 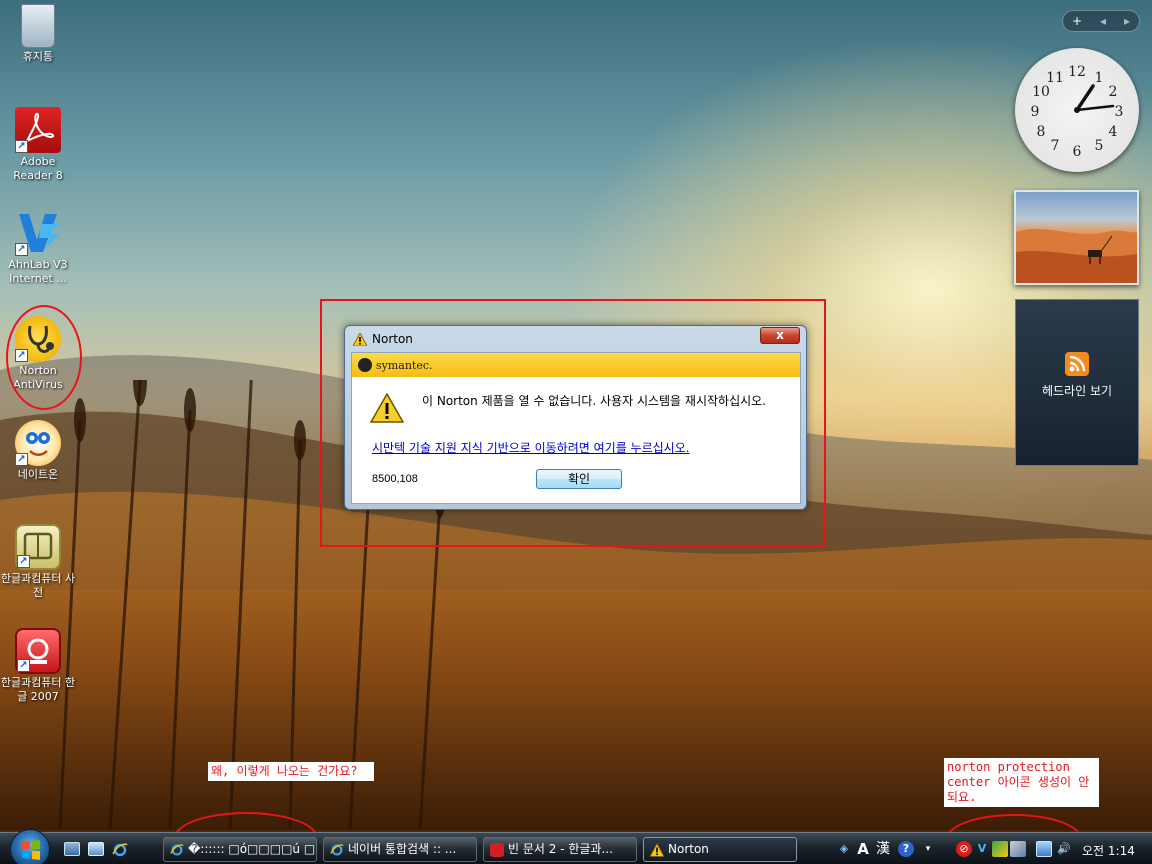 I want to click on hancom-dictionary-icon: ↗, so click(x=38, y=547).